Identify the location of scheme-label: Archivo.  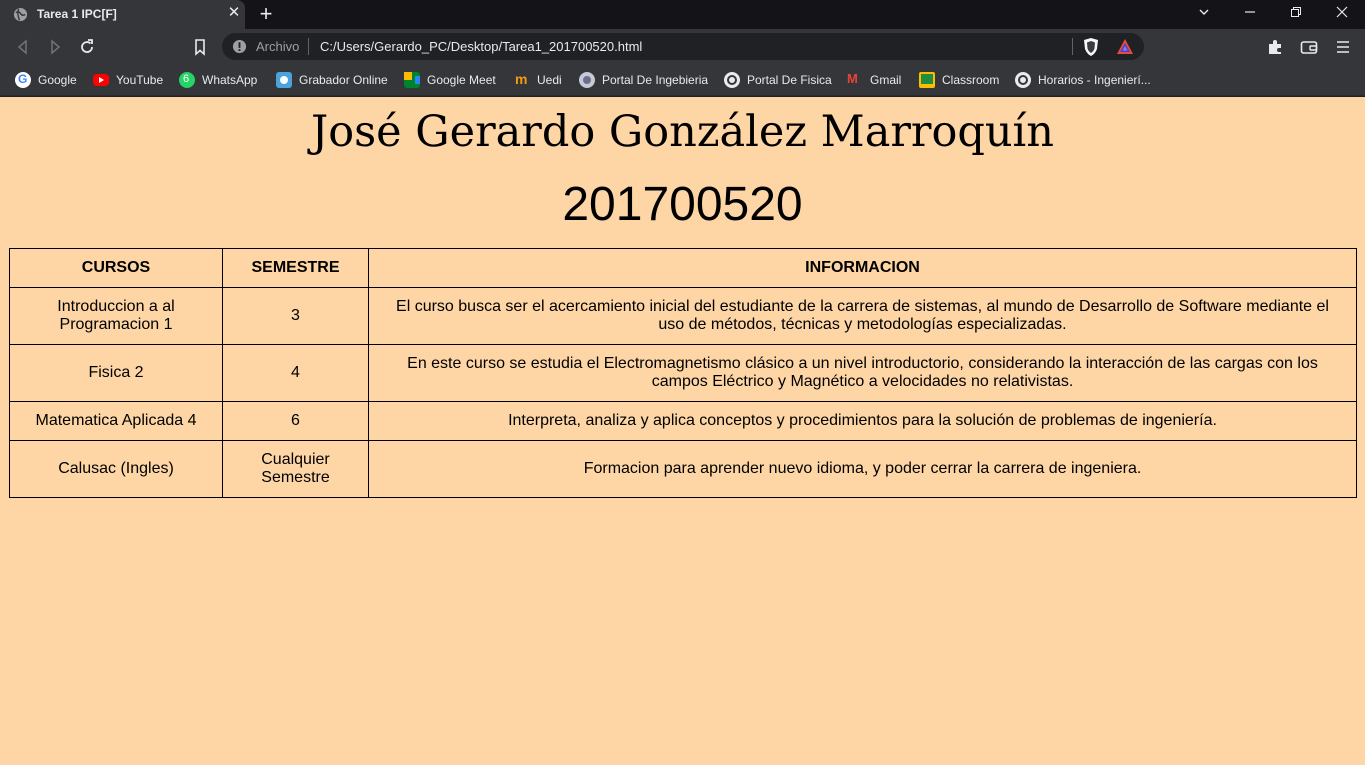
(278, 46).